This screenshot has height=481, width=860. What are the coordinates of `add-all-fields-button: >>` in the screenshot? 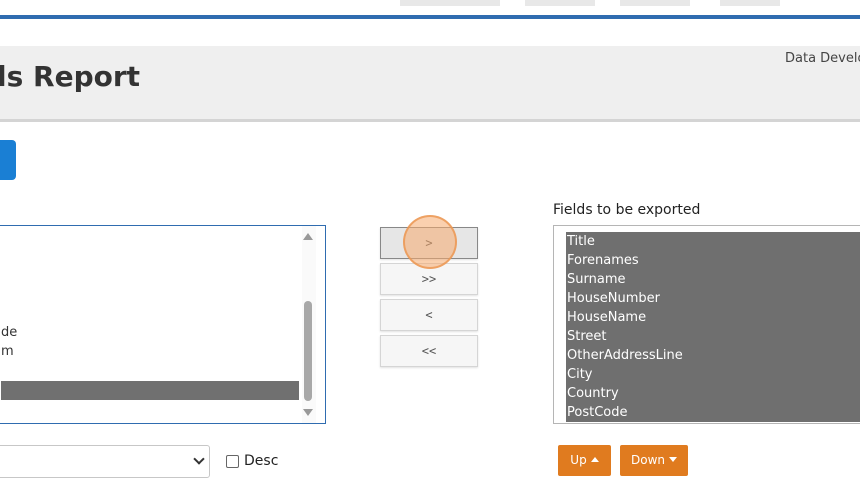 It's located at (429, 279).